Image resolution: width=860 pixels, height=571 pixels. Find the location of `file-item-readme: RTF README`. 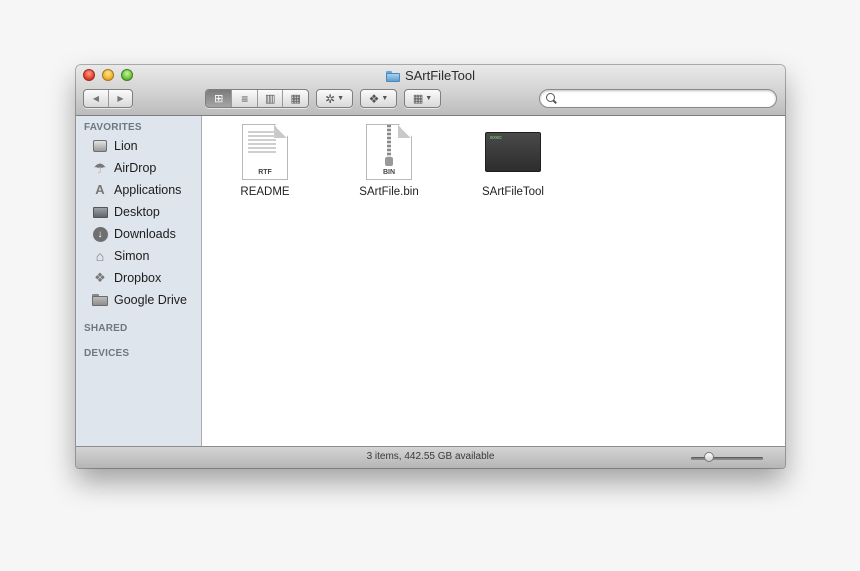

file-item-readme: RTF README is located at coordinates (265, 161).